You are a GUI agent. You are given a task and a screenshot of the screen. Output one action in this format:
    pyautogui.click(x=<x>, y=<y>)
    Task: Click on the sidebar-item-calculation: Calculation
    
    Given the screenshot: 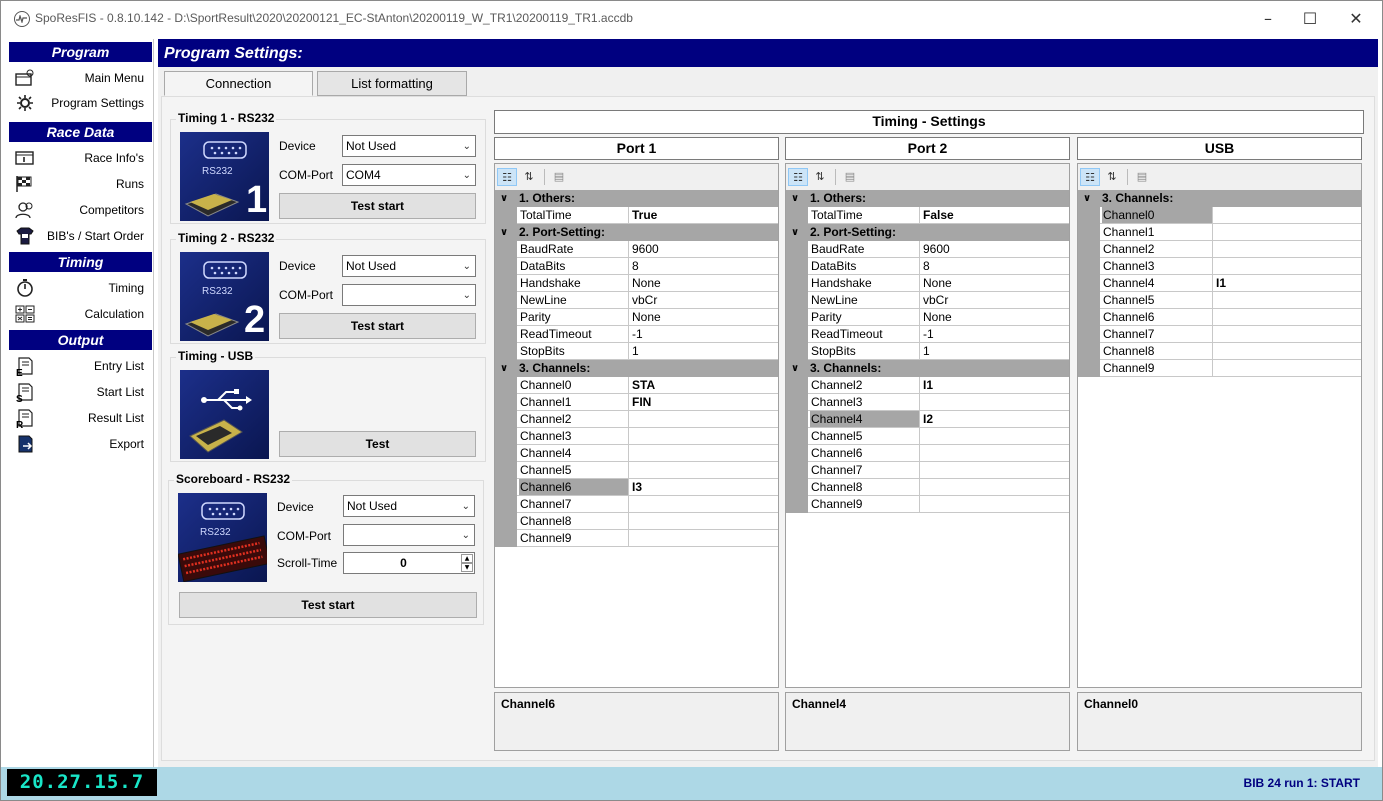 What is the action you would take?
    pyautogui.click(x=80, y=314)
    